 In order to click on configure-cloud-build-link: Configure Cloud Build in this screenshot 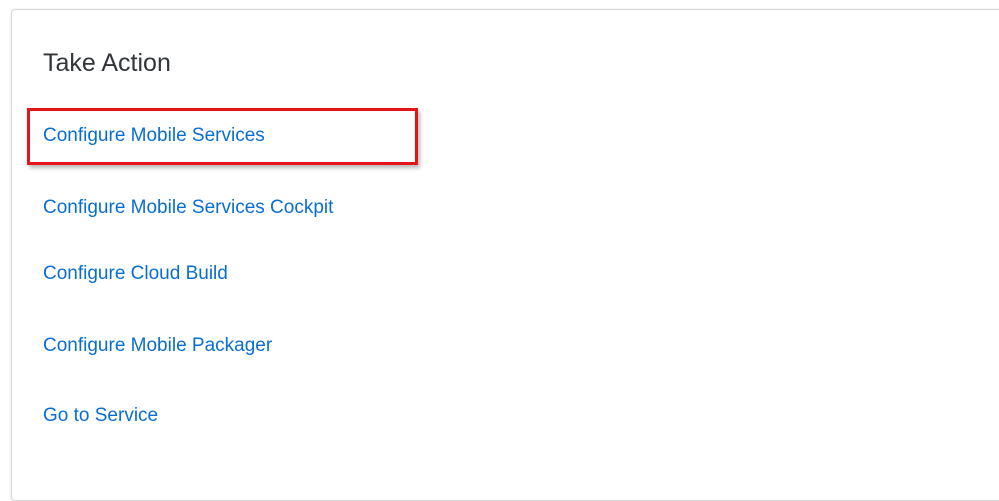, I will do `click(135, 274)`.